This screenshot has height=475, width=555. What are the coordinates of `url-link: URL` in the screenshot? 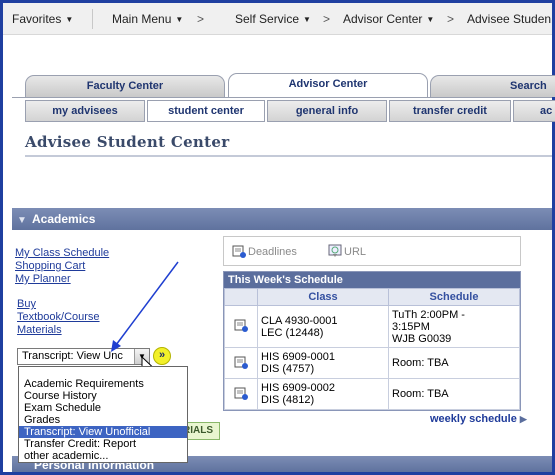 It's located at (347, 251).